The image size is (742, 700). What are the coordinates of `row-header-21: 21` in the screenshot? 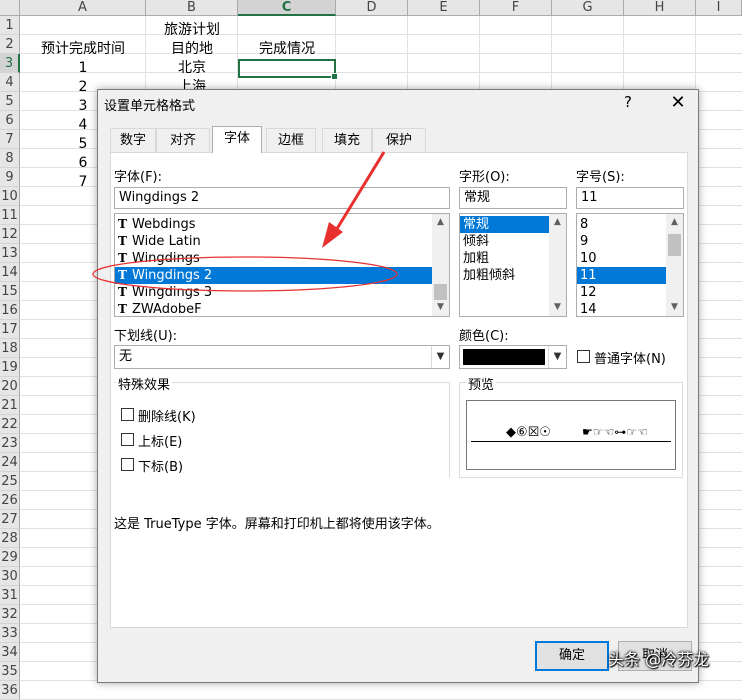 It's located at (10, 405).